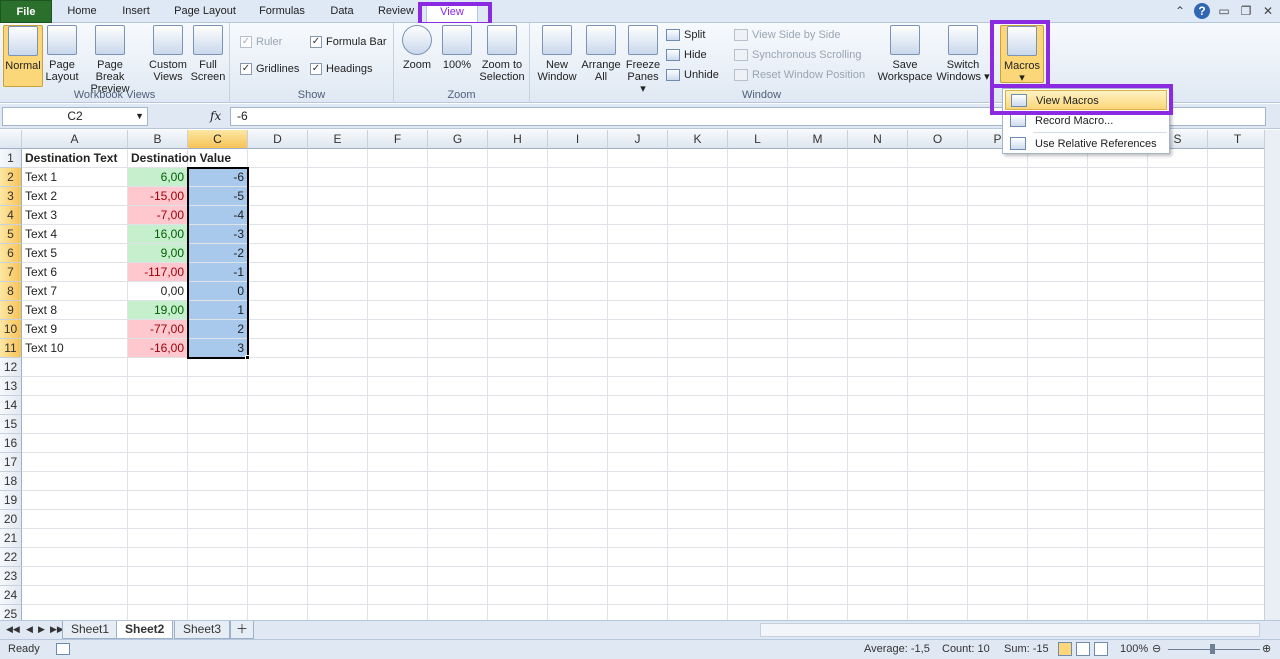 The width and height of the screenshot is (1280, 659). Describe the element at coordinates (158, 196) in the screenshot. I see `value-cell: -15,00` at that location.